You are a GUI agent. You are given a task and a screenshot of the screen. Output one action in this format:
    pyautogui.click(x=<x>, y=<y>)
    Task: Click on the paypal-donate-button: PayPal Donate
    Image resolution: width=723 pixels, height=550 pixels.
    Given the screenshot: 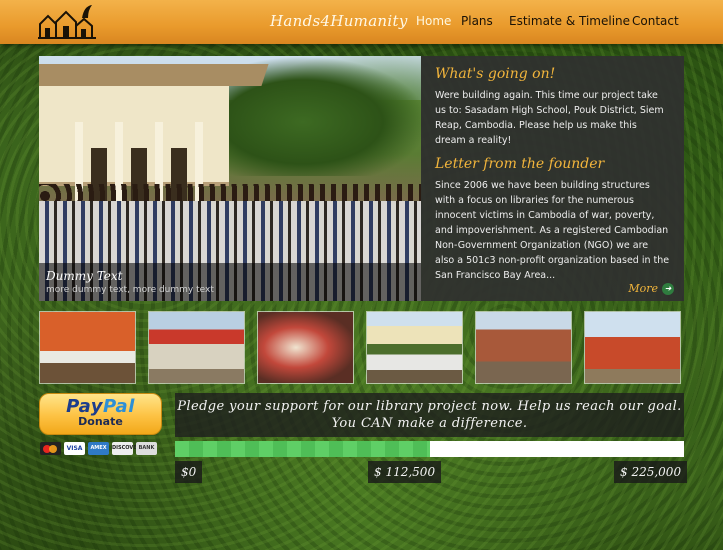 What is the action you would take?
    pyautogui.click(x=100, y=414)
    